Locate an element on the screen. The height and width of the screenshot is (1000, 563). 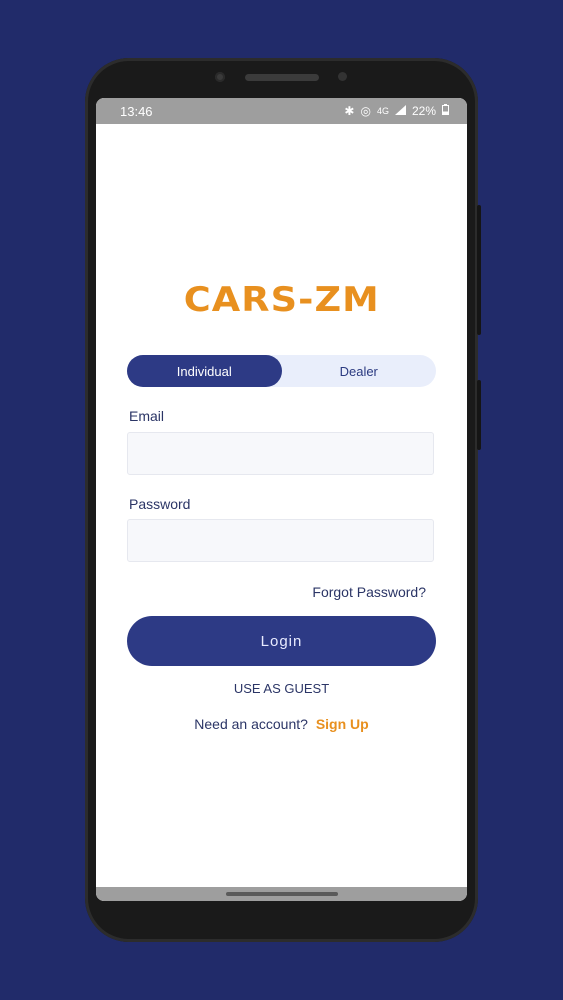
need-account-text: Need an account? is located at coordinates (251, 724).